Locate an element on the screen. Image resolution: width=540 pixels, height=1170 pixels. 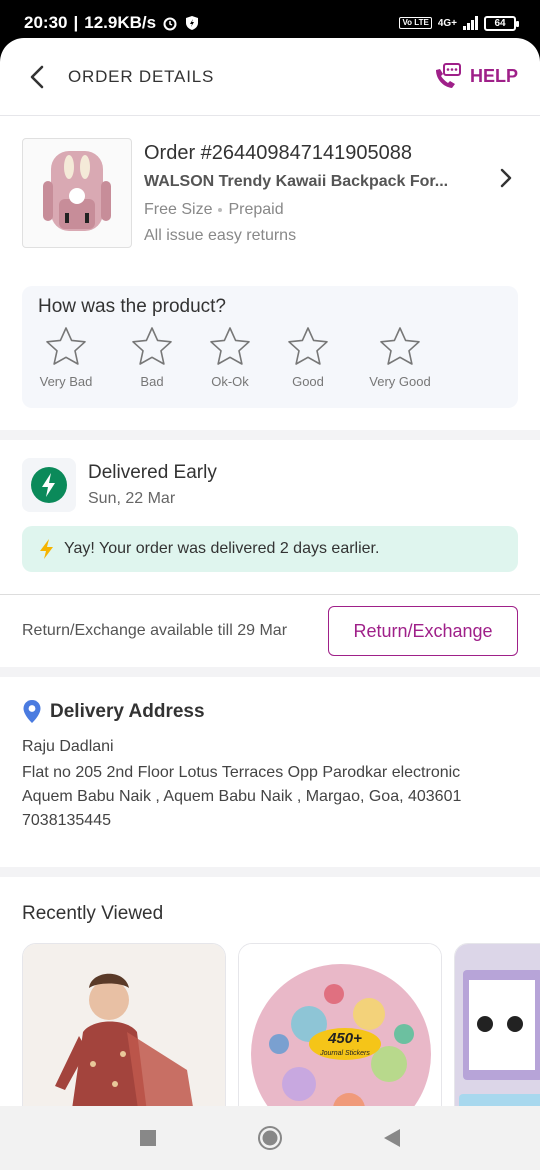
rating-option-bad: Bad is located at coordinates (152, 357).